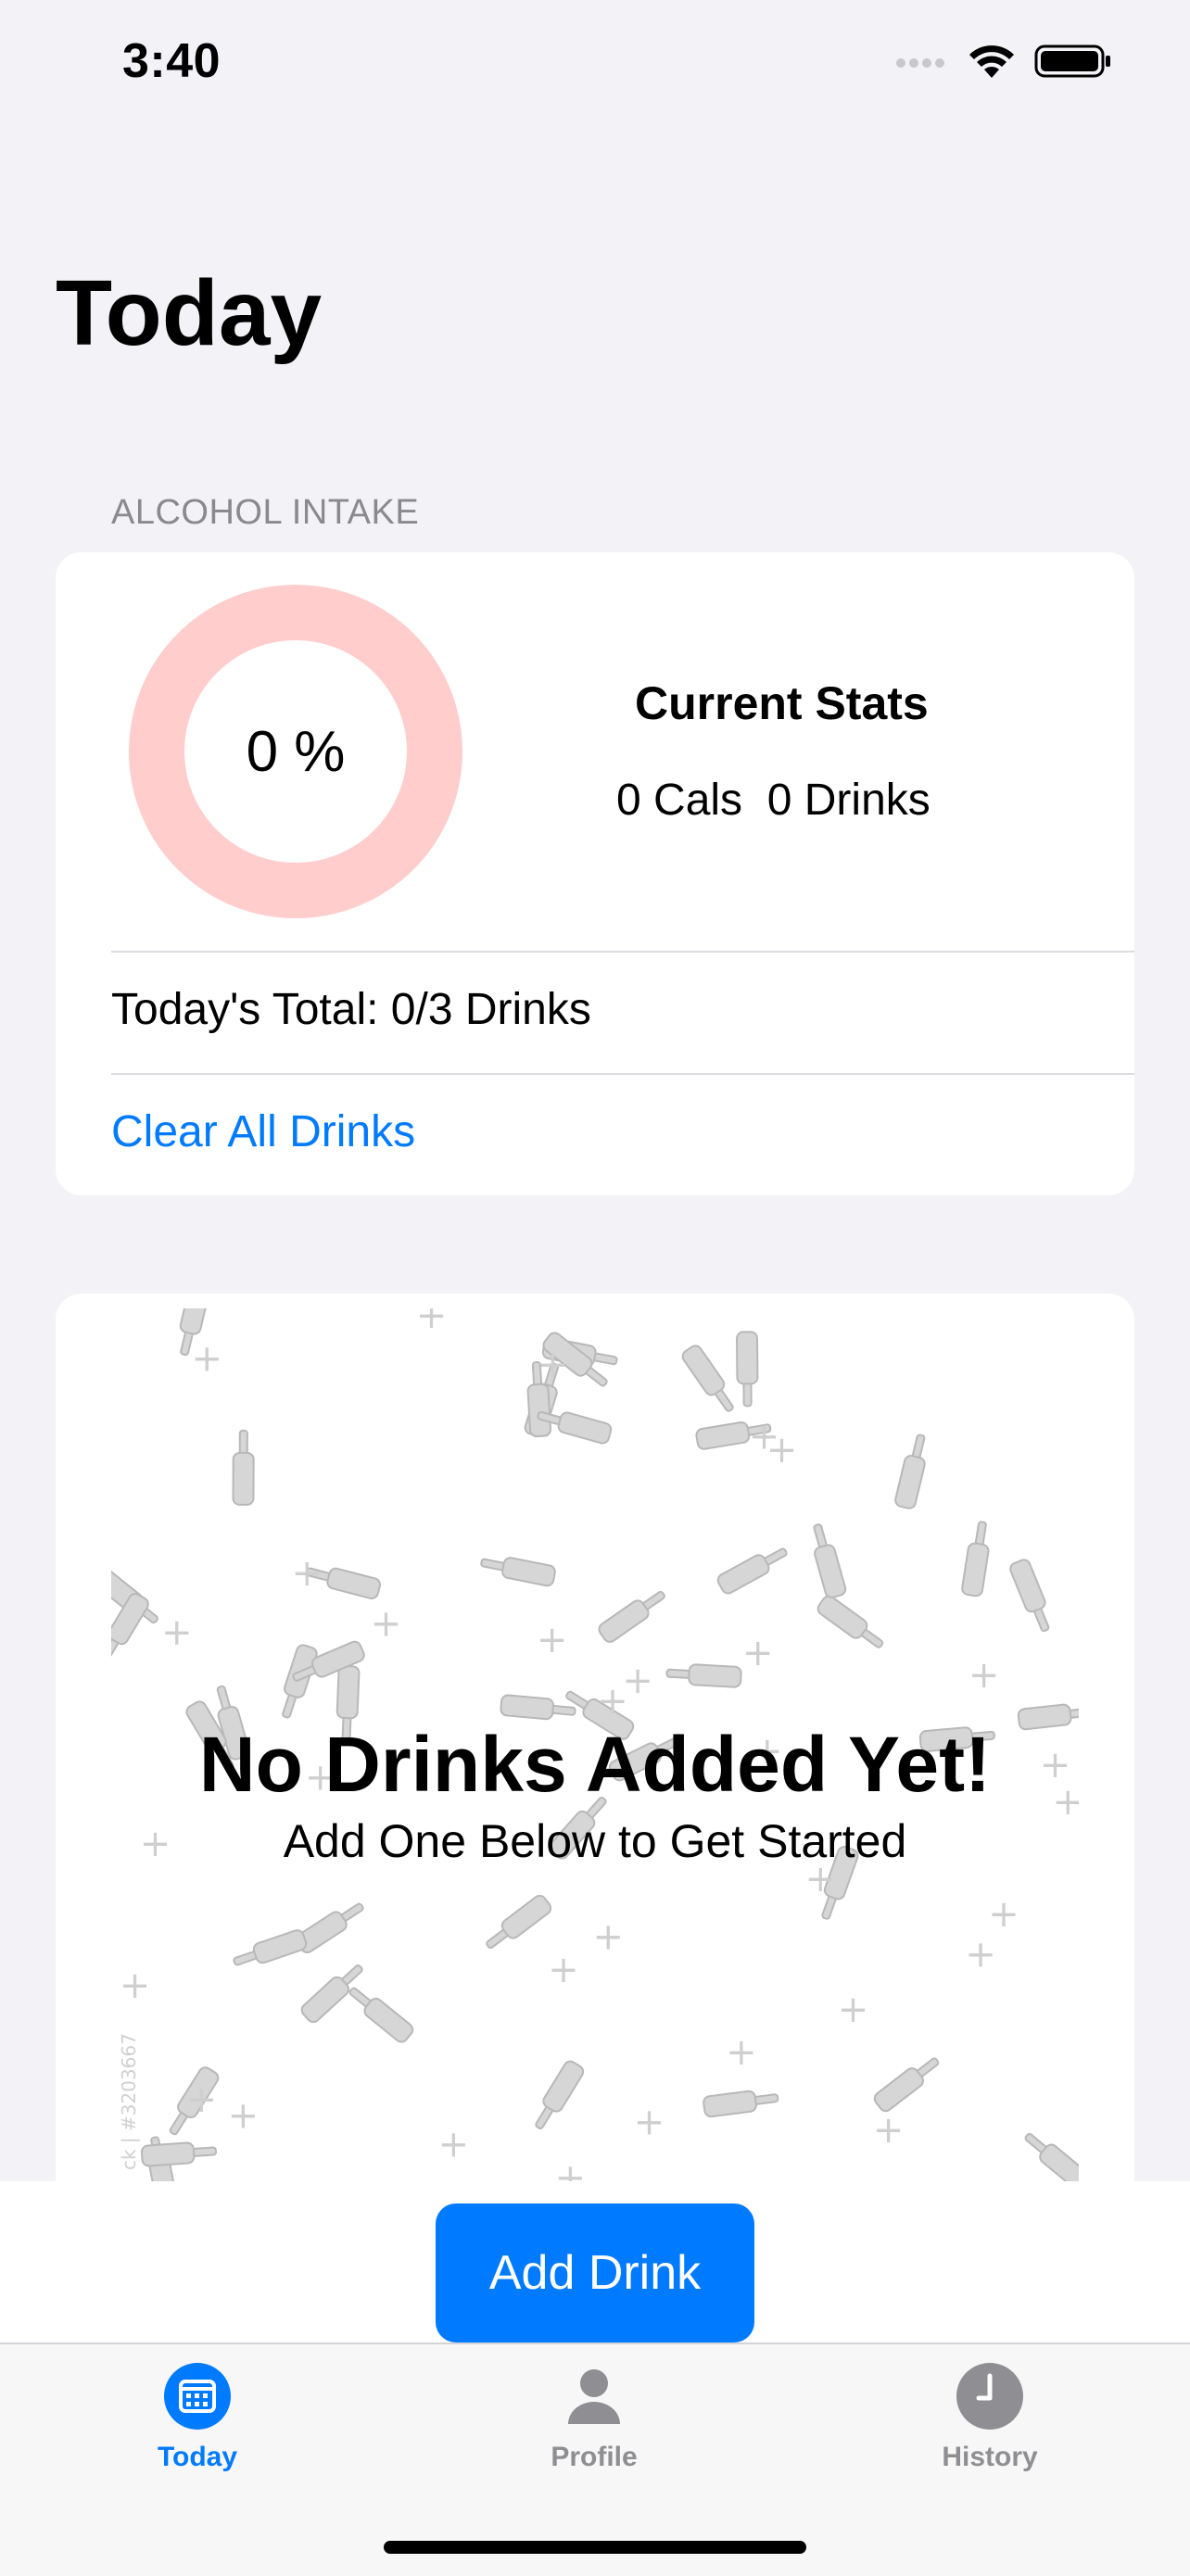 Image resolution: width=1190 pixels, height=2576 pixels. I want to click on empty-state-subtitle: Add One Below to Get Started, so click(595, 1841).